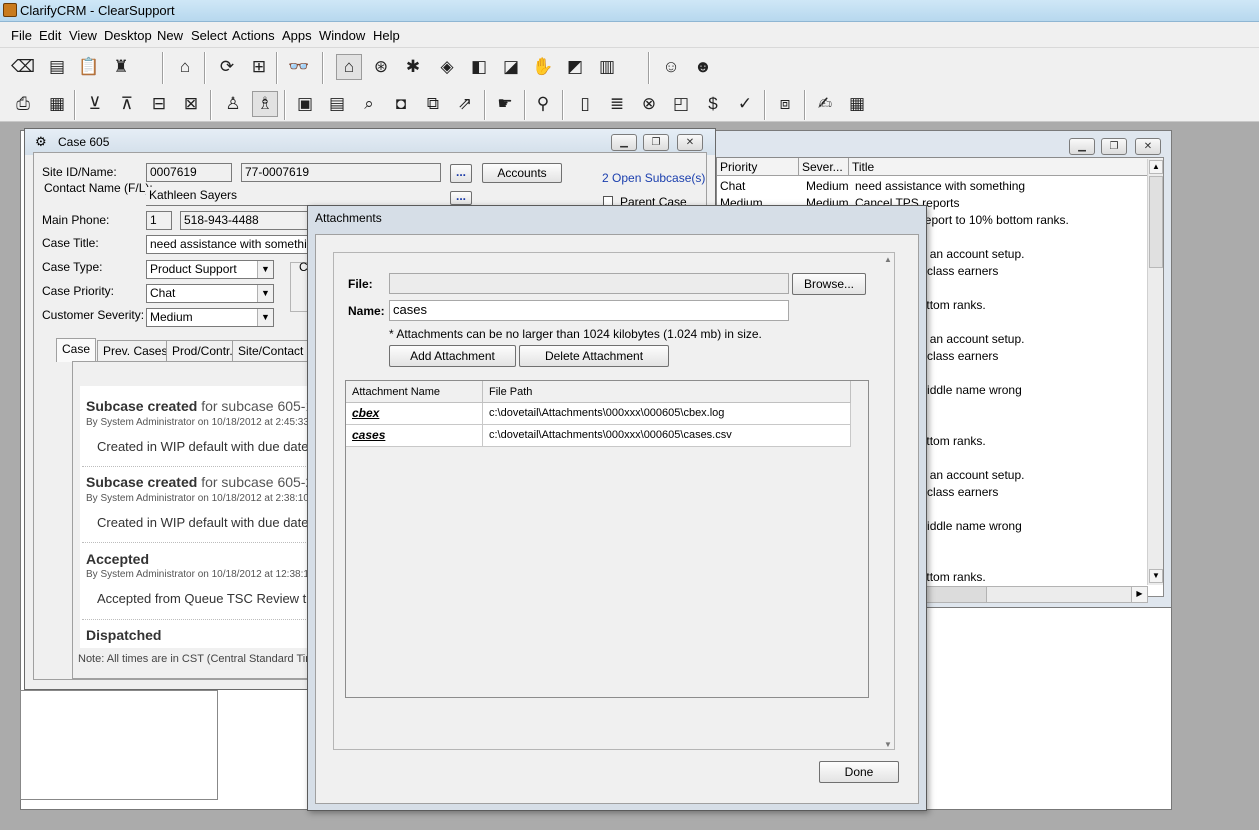 This screenshot has width=1259, height=830. What do you see at coordinates (452, 356) in the screenshot?
I see `add-attachment-button: Add Attachment` at bounding box center [452, 356].